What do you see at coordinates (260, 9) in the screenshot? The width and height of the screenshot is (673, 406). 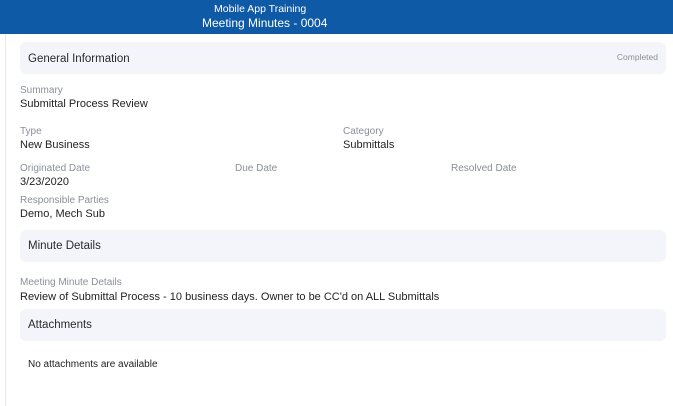 I see `project-name: Mobile App Training` at bounding box center [260, 9].